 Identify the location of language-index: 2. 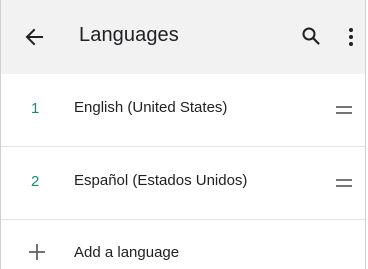
(35, 181).